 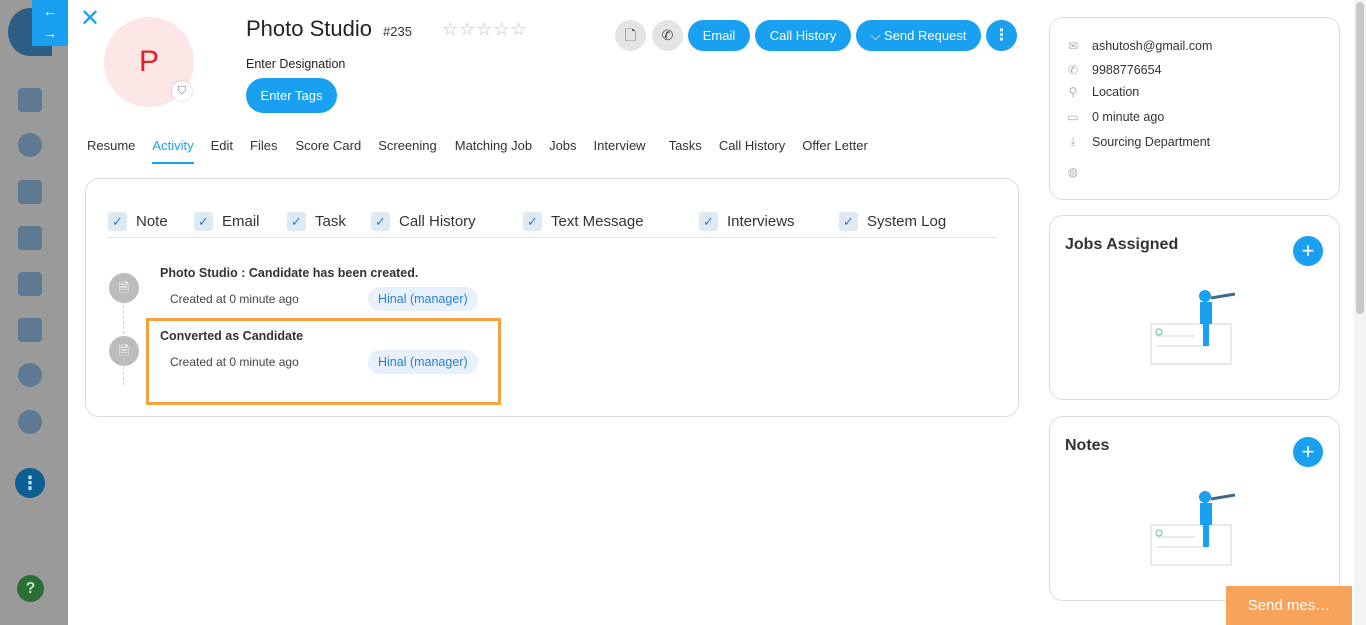 I want to click on candidate-name: Photo Studio, so click(x=309, y=28).